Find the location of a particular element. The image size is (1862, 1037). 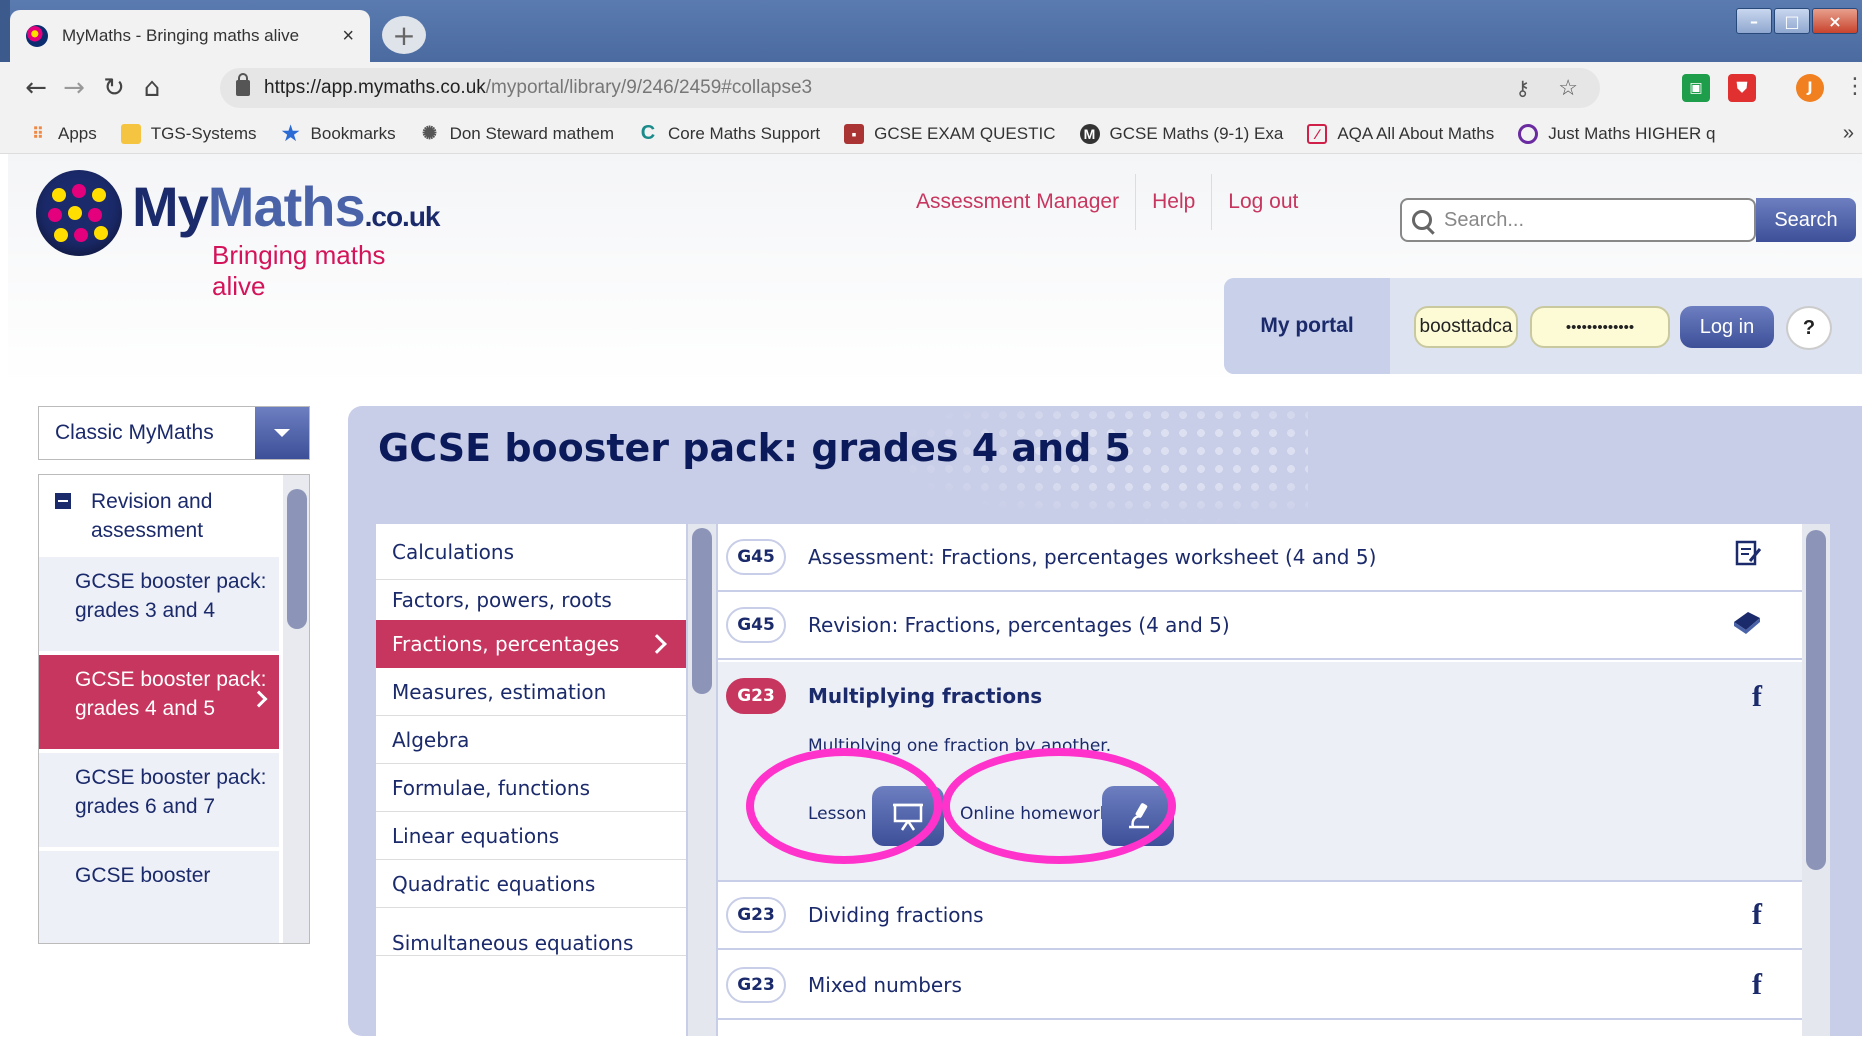

mymaths-favicon-icon is located at coordinates (37, 36).